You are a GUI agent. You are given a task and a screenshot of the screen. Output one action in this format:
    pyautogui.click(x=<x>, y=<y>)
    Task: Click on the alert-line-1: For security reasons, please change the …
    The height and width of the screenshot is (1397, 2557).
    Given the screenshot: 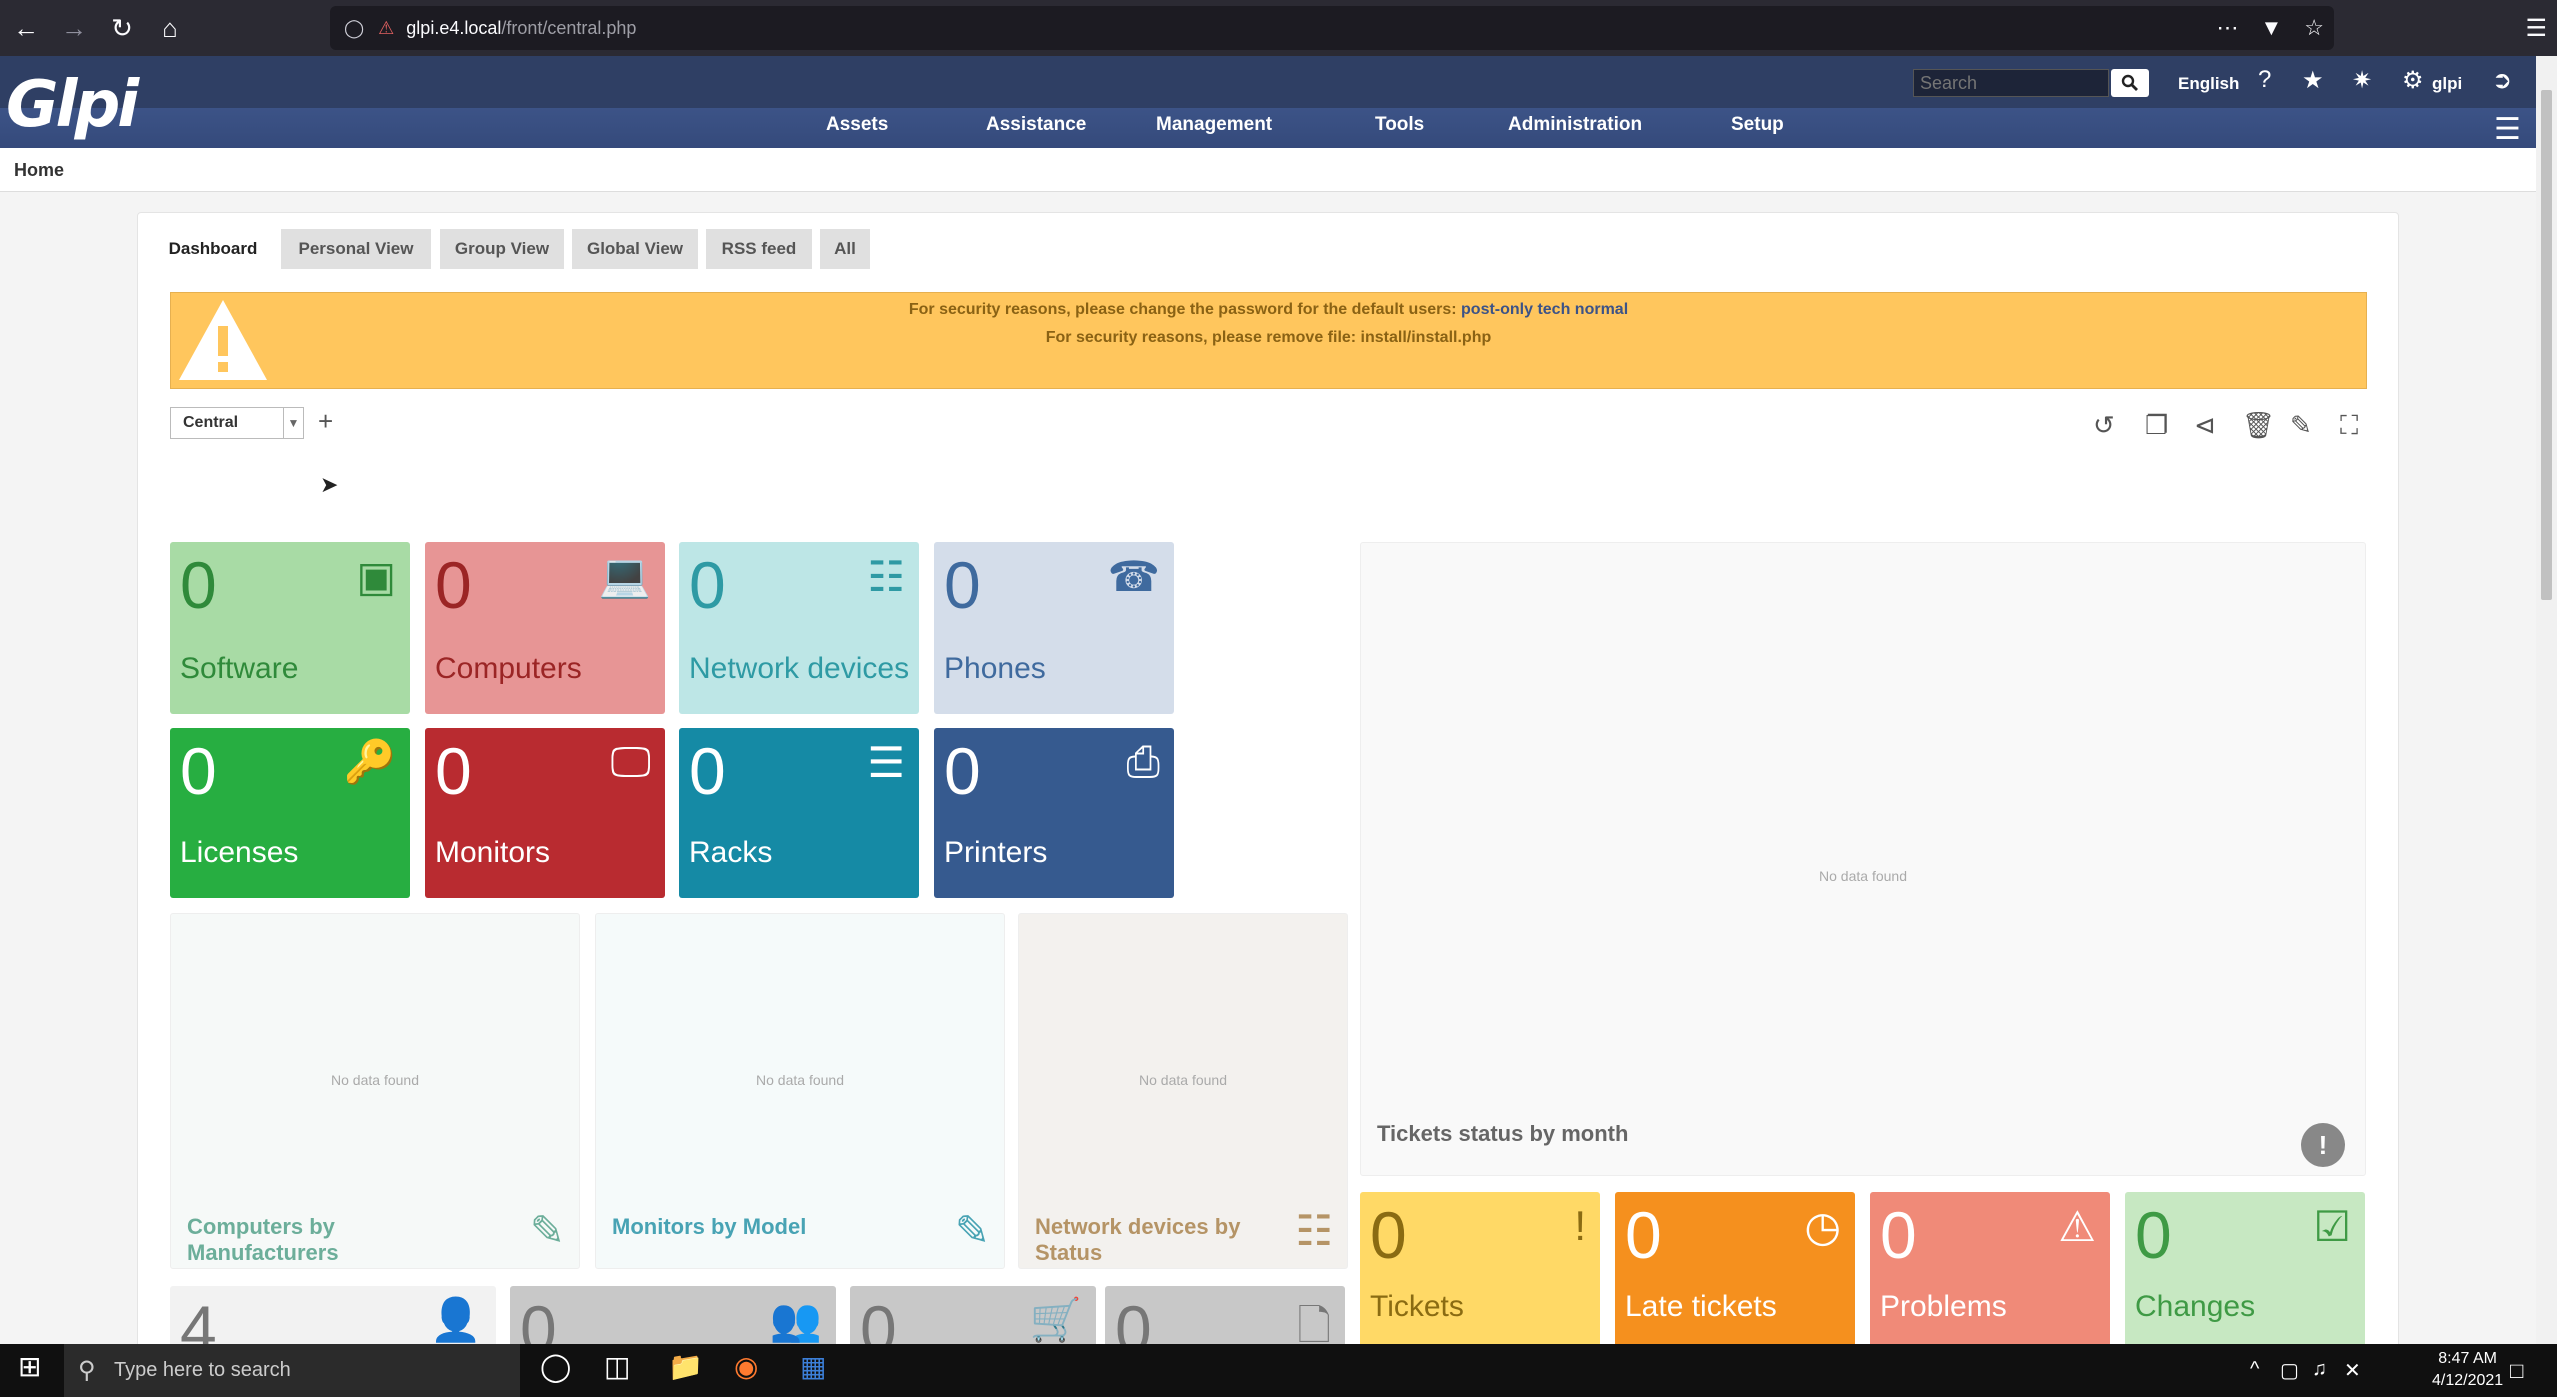 What is the action you would take?
    pyautogui.click(x=1268, y=309)
    